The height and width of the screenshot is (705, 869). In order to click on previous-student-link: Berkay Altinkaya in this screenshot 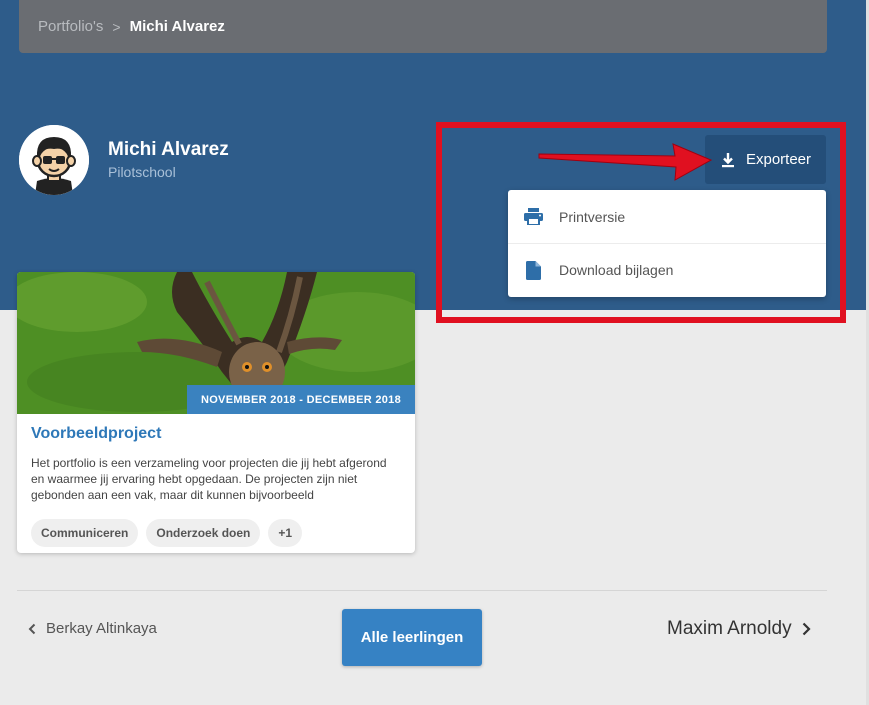, I will do `click(92, 628)`.